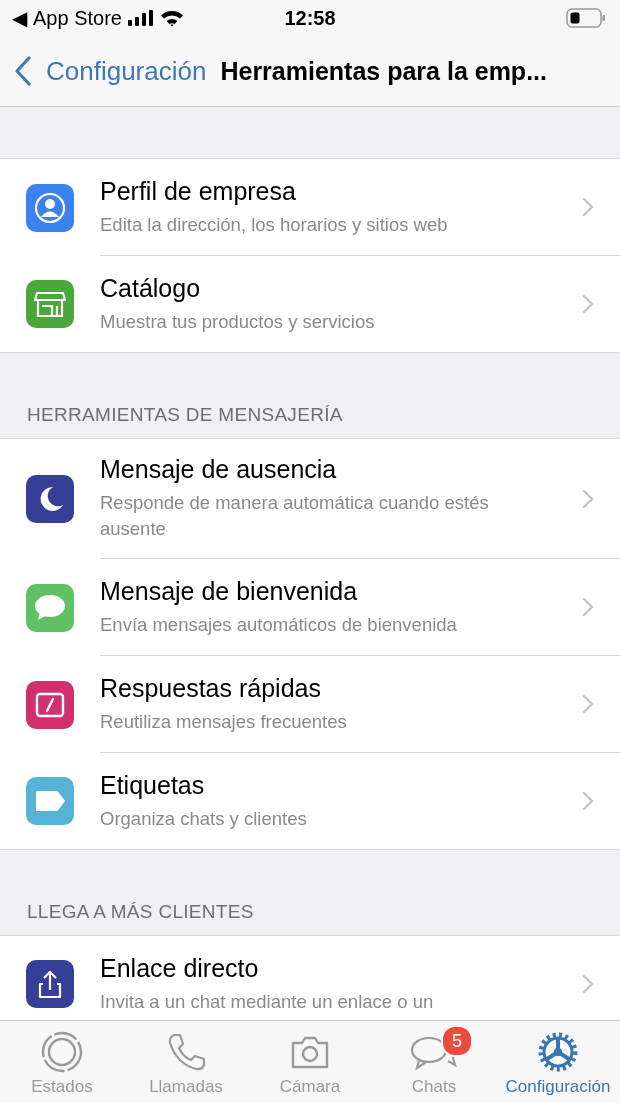 The height and width of the screenshot is (1103, 620). I want to click on settings-row: Mensaje de bienvenida Envía mensajes automáticos de bienvenida, so click(310, 607).